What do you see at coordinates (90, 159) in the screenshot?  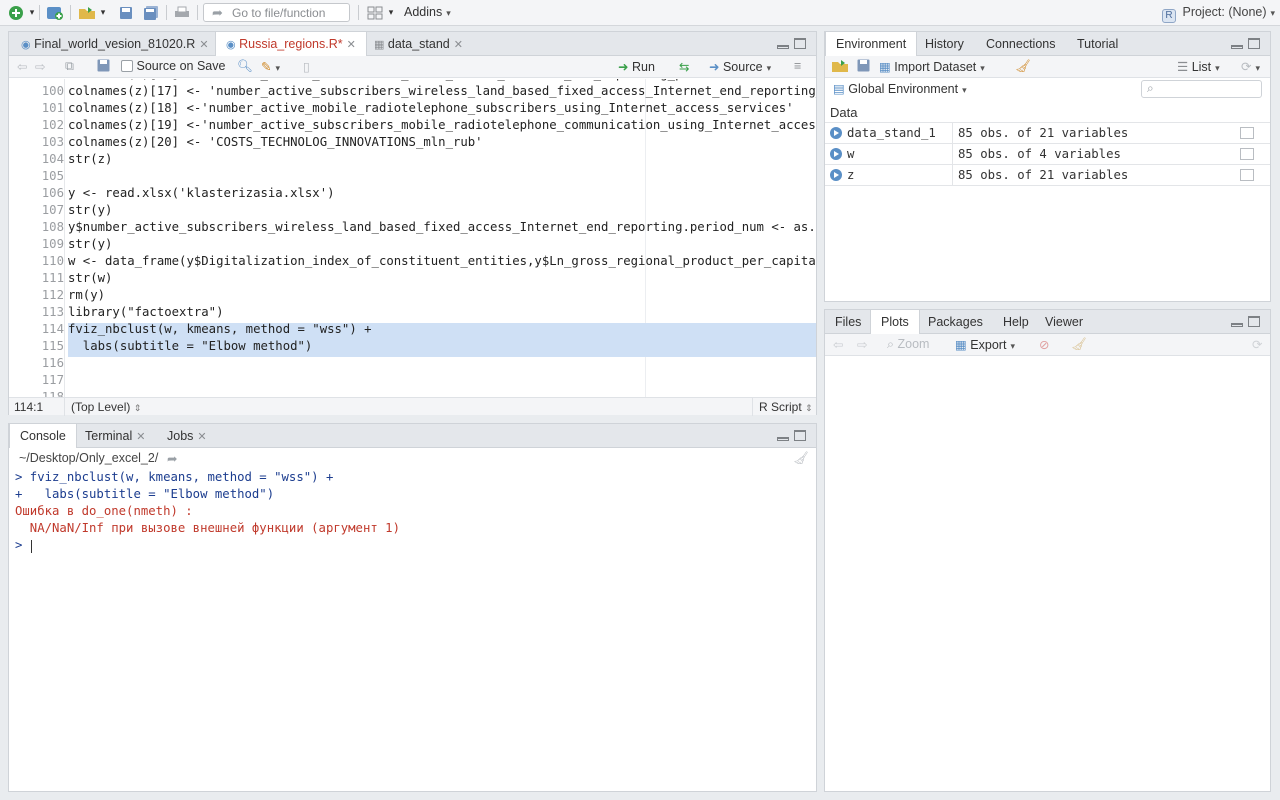 I see `code-line: str(z)` at bounding box center [90, 159].